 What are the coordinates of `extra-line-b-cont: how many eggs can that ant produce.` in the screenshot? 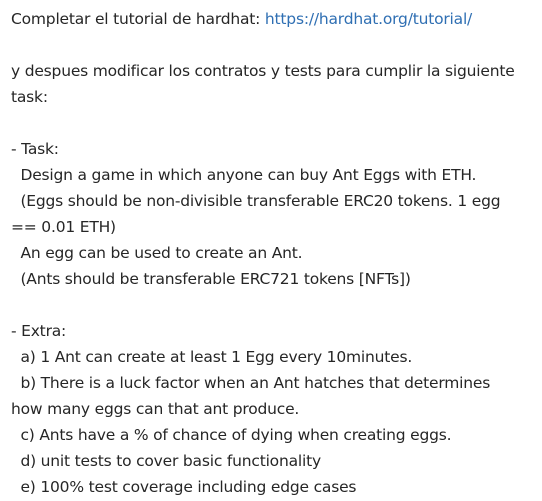 It's located at (155, 409).